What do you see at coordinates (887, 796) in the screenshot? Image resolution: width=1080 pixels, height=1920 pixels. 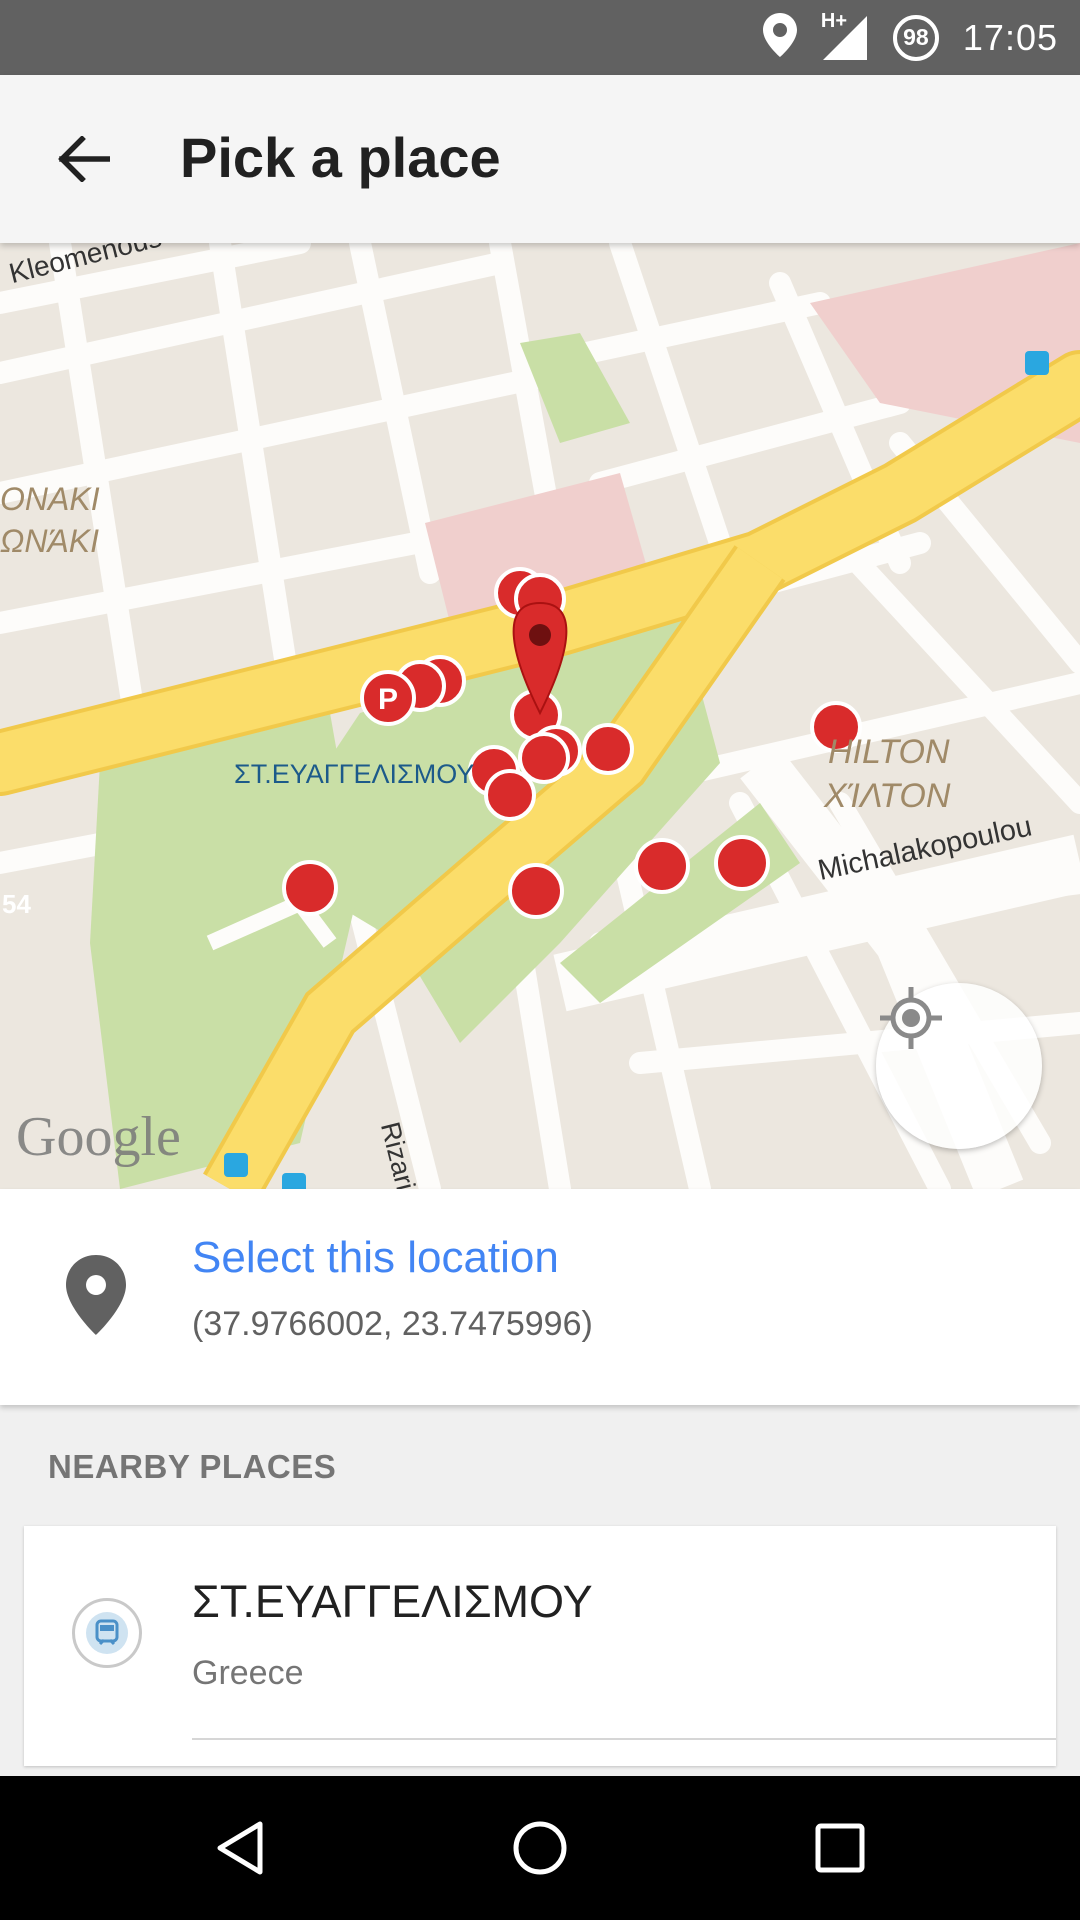 I see `hilton-label-gr: ΧΊΛΤΟΝ` at bounding box center [887, 796].